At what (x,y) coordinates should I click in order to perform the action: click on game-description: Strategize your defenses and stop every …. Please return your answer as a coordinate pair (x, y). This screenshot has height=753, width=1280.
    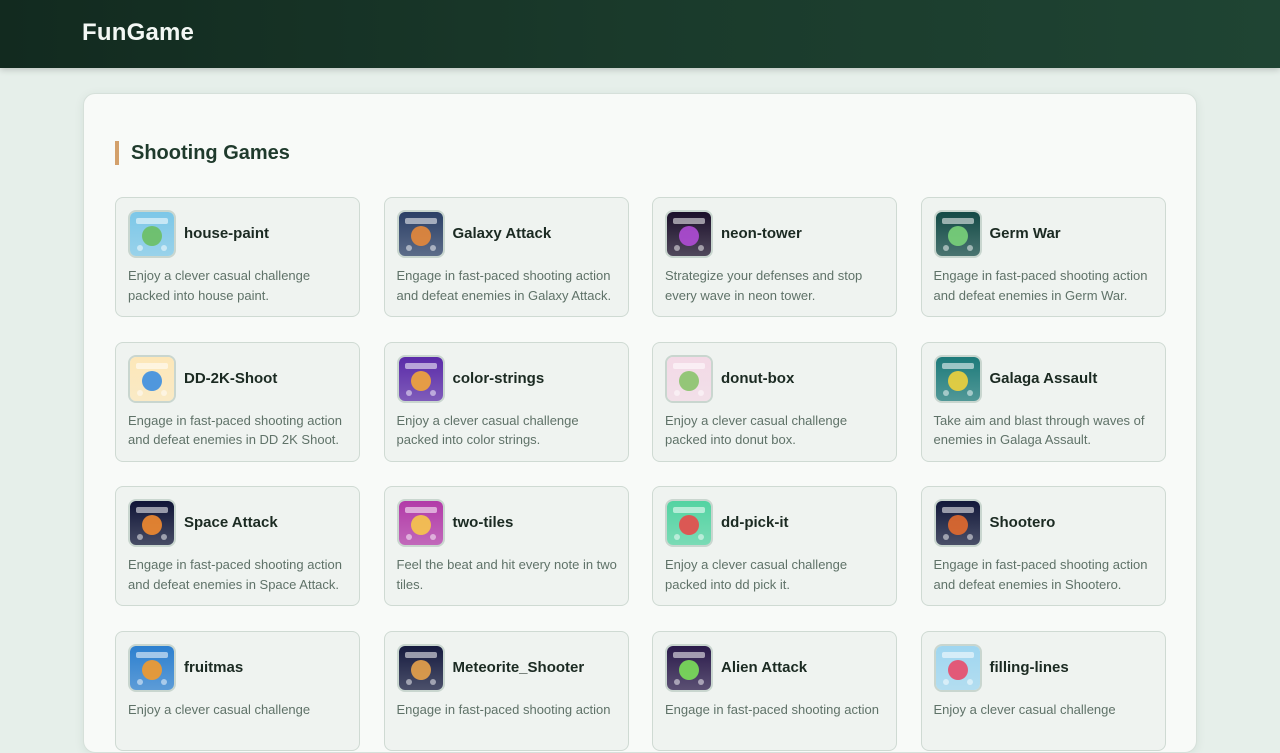
    Looking at the image, I should click on (764, 285).